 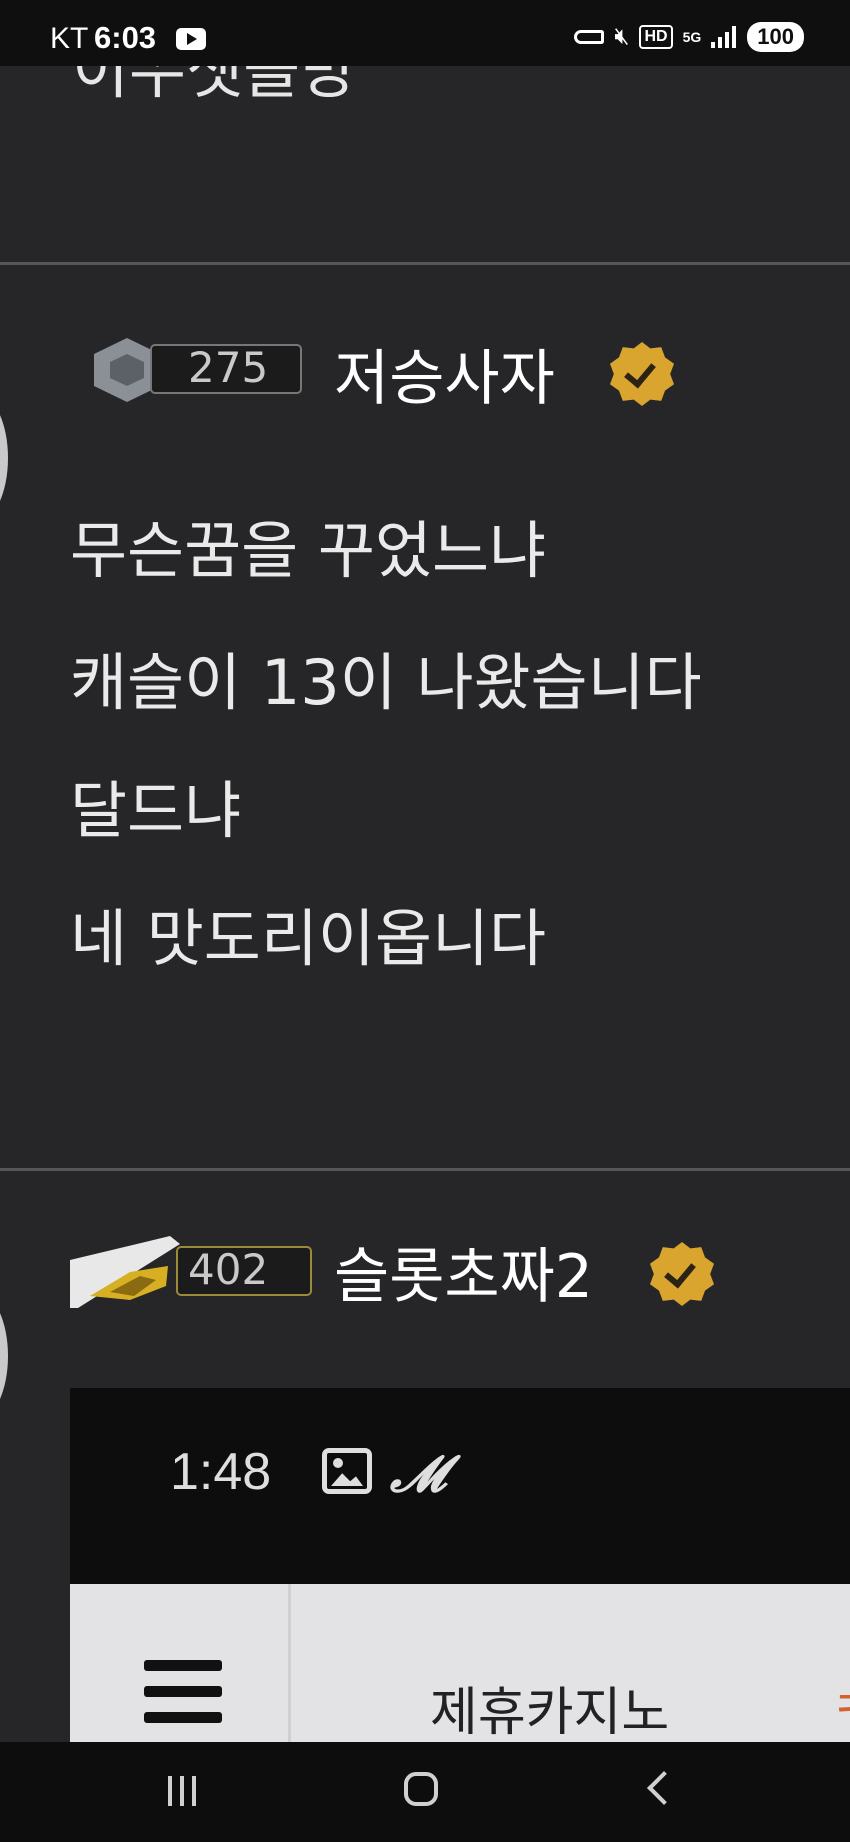 What do you see at coordinates (622, 36) in the screenshot?
I see `mute-icon: 🔇︎` at bounding box center [622, 36].